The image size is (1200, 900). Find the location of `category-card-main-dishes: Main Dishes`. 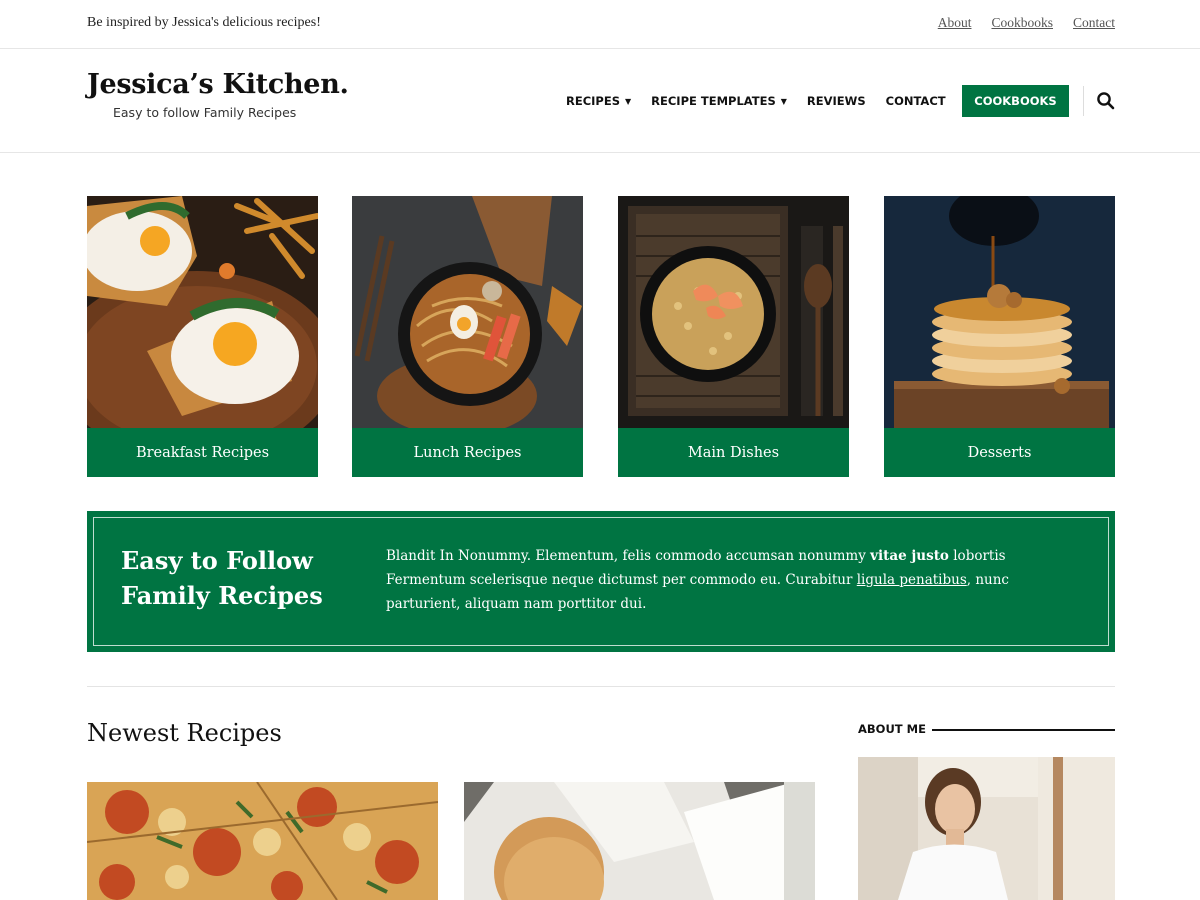

category-card-main-dishes: Main Dishes is located at coordinates (733, 336).